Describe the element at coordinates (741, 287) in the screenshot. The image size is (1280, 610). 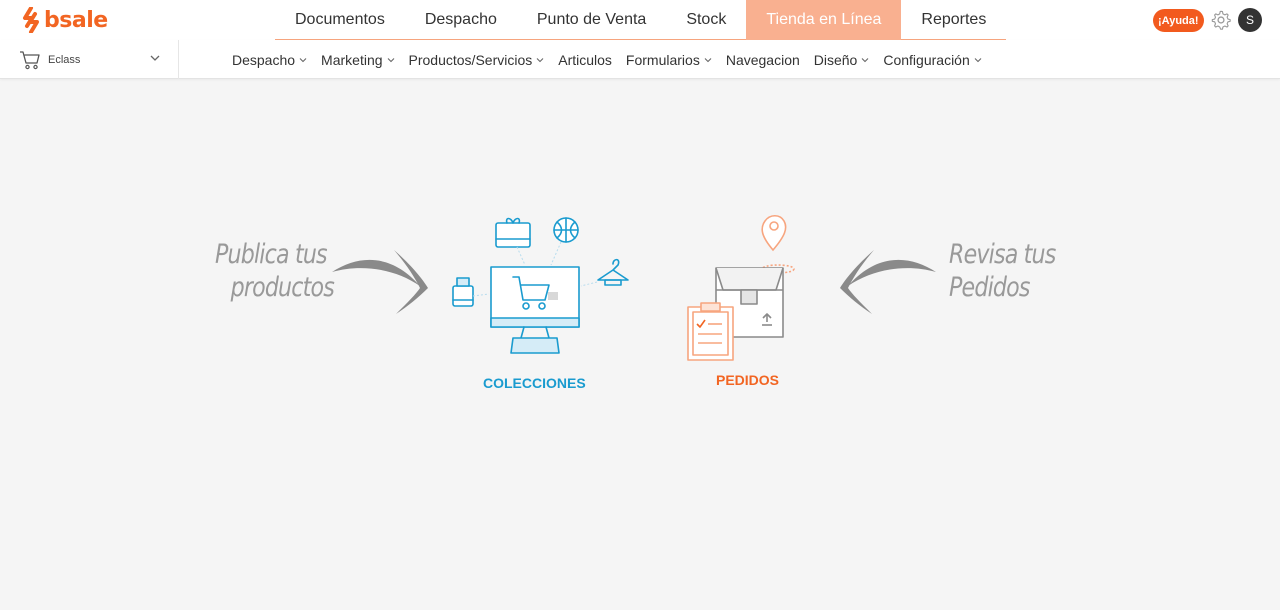
I see `orders-illustration-icon` at that location.